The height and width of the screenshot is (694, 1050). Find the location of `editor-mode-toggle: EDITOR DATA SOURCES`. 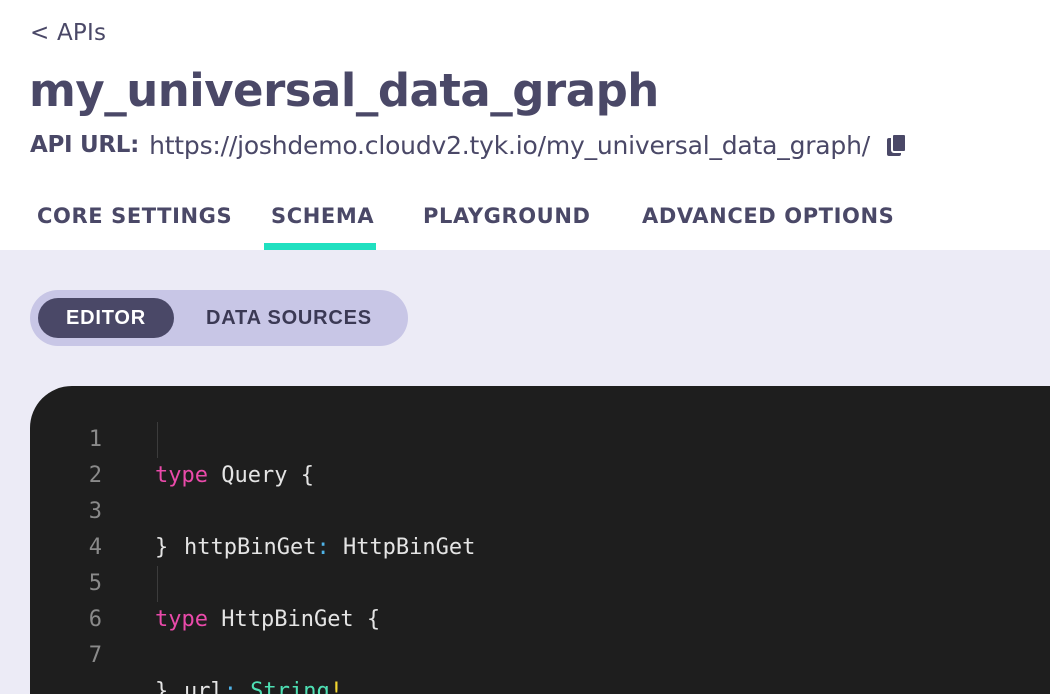

editor-mode-toggle: EDITOR DATA SOURCES is located at coordinates (219, 318).